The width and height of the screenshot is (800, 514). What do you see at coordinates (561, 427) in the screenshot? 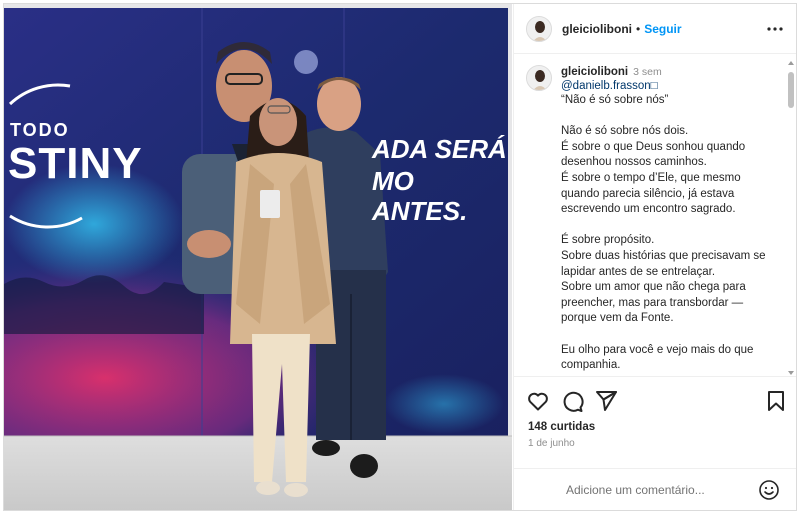
I see `likes-count: 148 curtidas` at bounding box center [561, 427].